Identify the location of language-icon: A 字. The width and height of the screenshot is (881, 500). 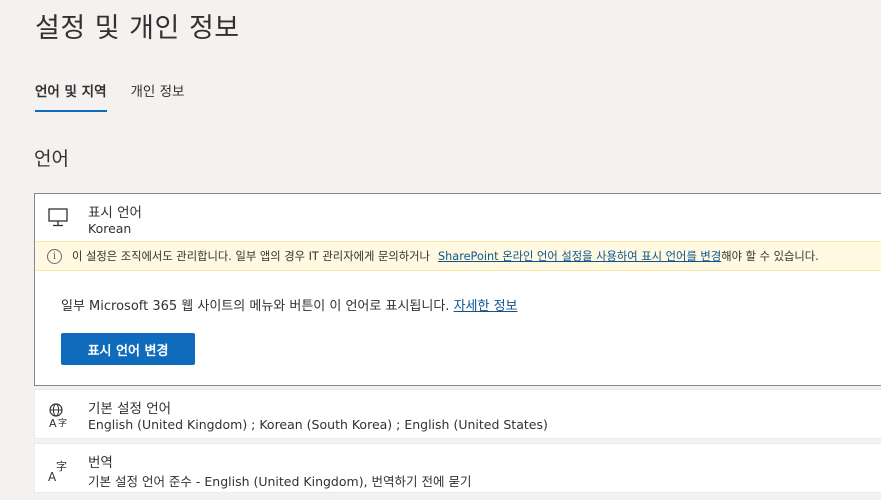
(58, 416).